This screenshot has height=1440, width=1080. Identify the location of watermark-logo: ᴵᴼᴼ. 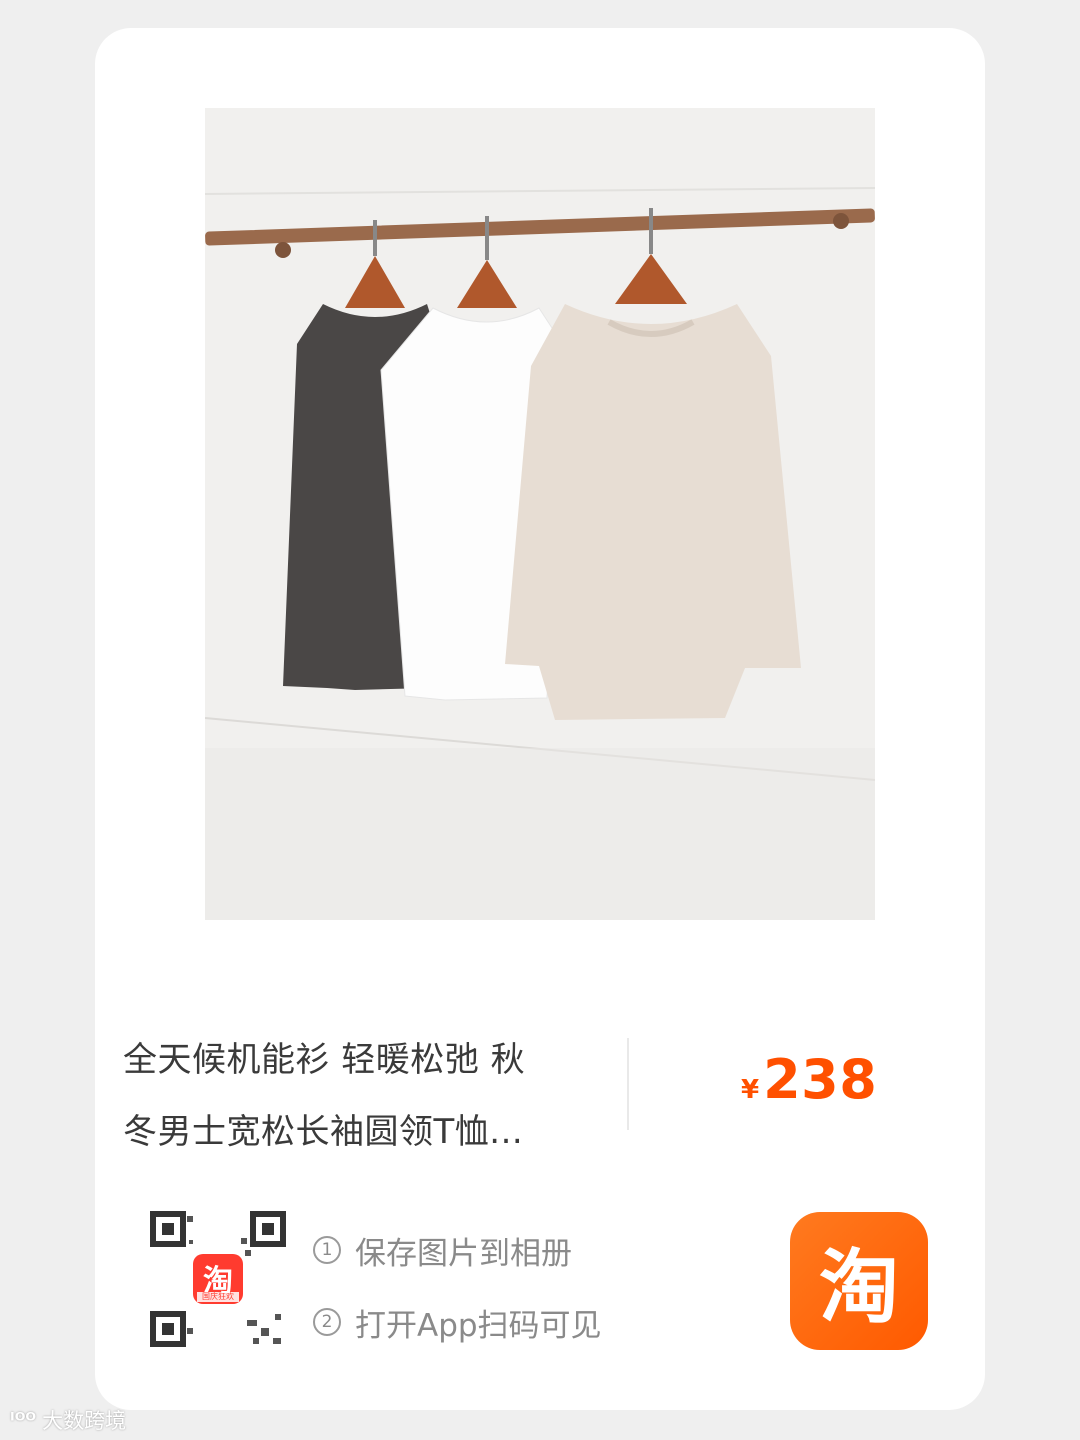
(23, 1420).